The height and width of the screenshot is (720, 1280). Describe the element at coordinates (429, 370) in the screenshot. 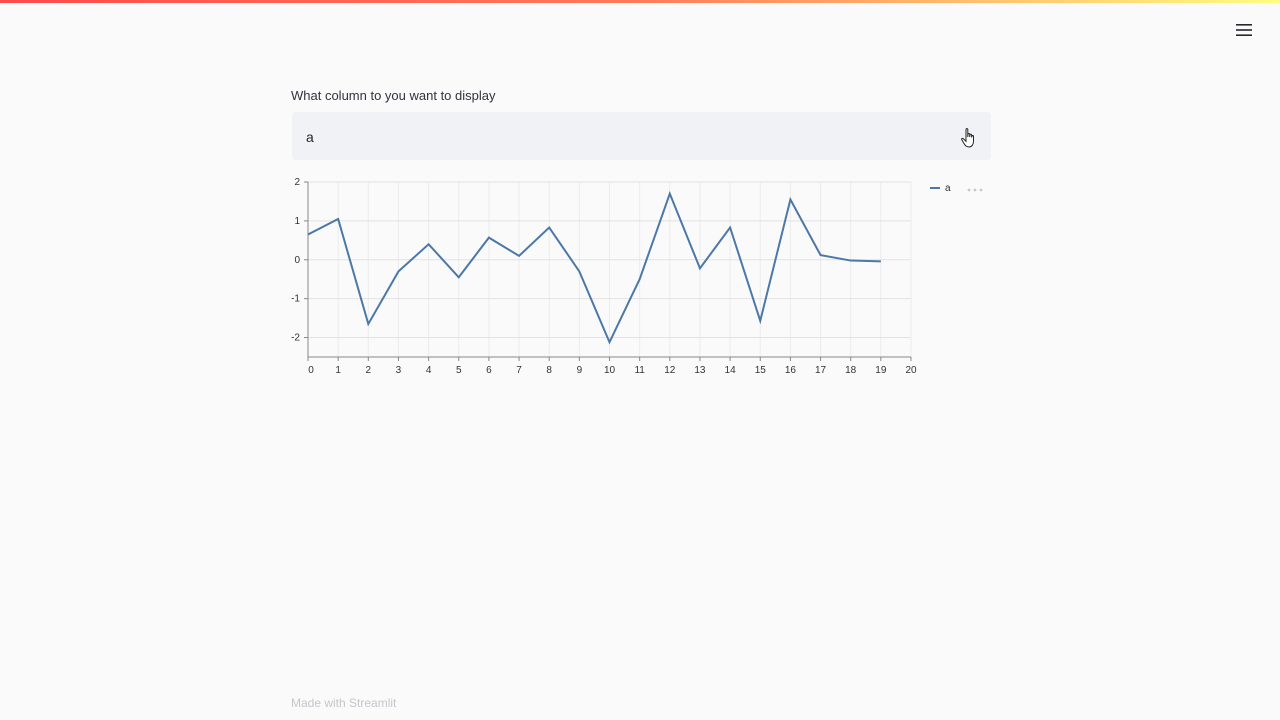

I see `x-tick-label: 4` at that location.